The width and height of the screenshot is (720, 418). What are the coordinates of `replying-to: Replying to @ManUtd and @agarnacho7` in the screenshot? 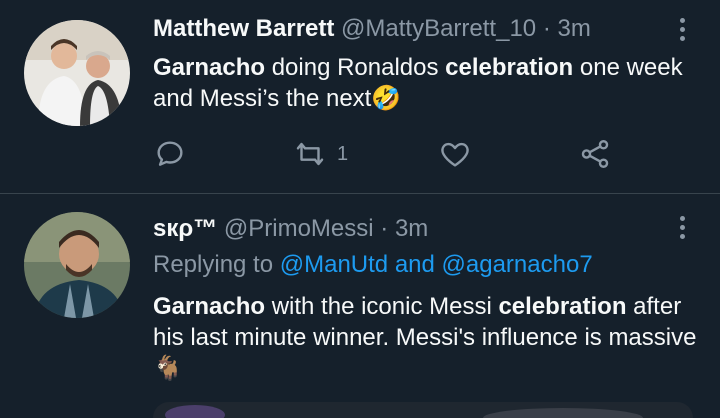 It's located at (373, 265).